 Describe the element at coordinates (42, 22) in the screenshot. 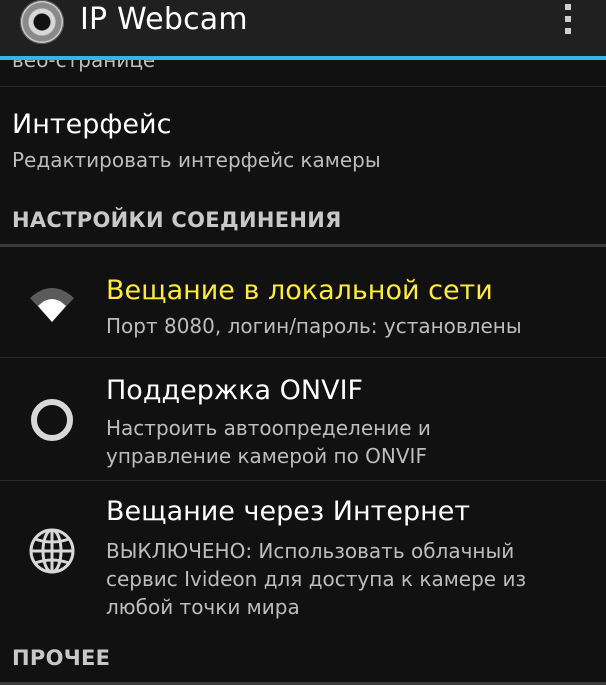

I see `webcam-logo-icon` at that location.